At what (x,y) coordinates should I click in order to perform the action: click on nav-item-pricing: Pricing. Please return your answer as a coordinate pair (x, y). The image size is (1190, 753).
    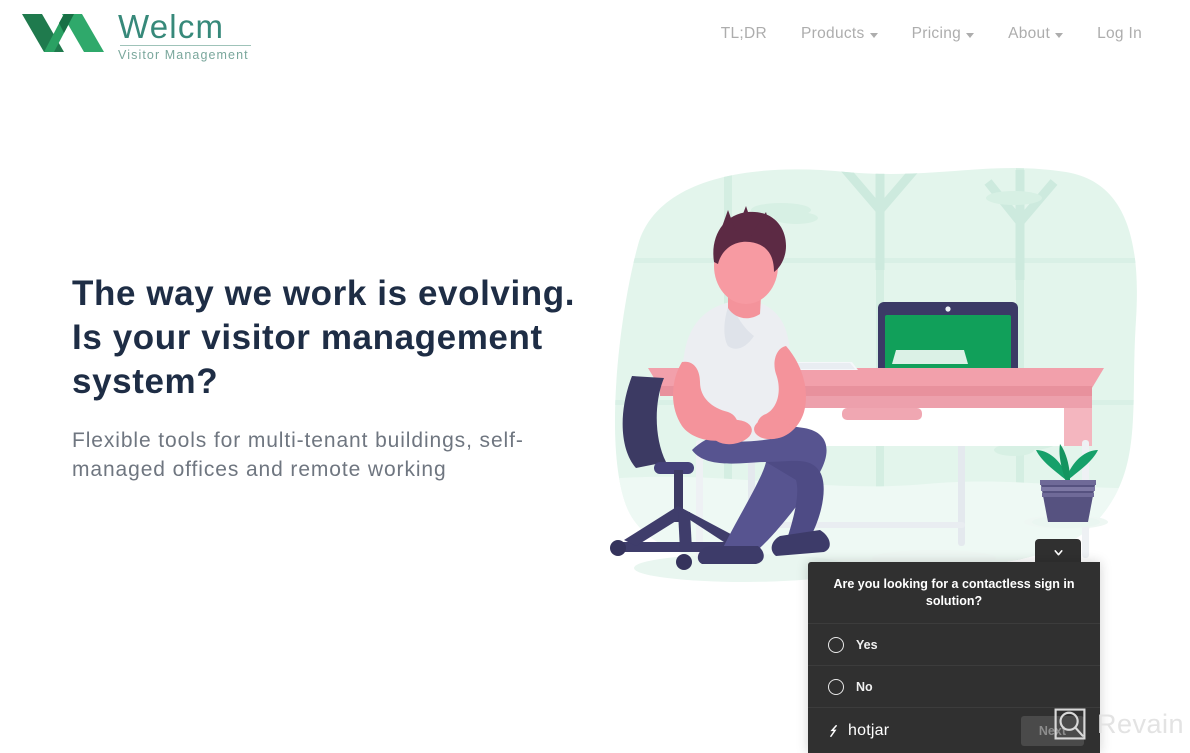
    Looking at the image, I should click on (943, 34).